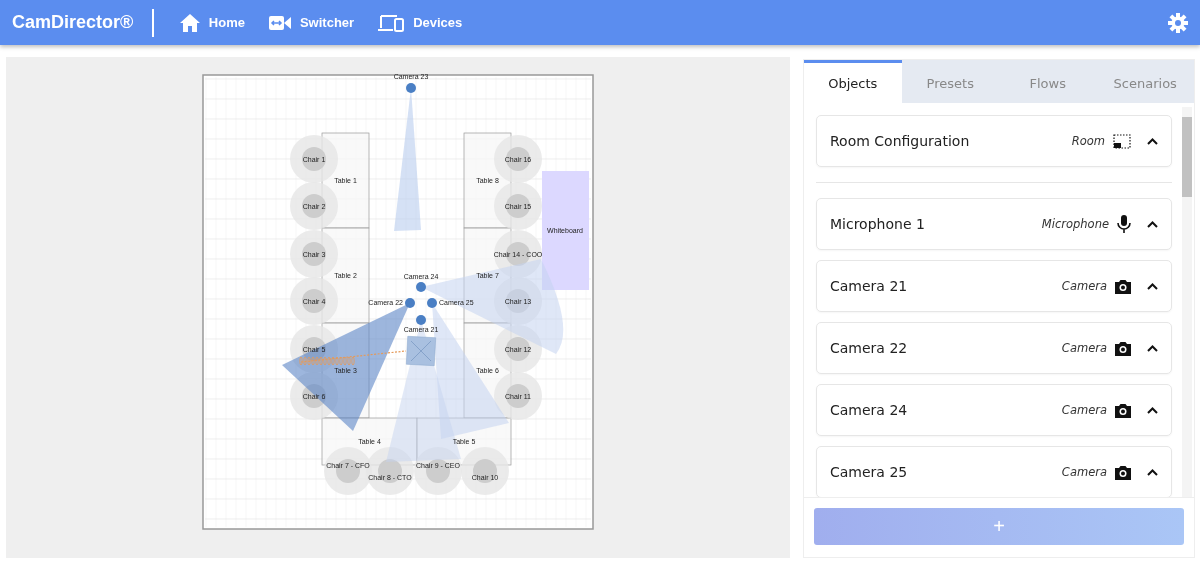 Image resolution: width=1200 pixels, height=563 pixels. I want to click on add-button: +, so click(999, 526).